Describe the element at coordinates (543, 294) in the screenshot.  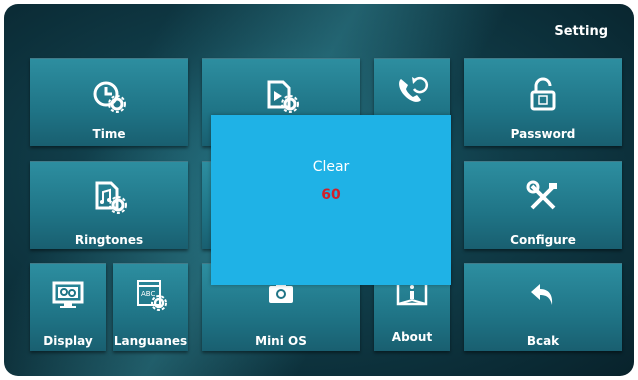
I see `back-arrow-icon` at that location.